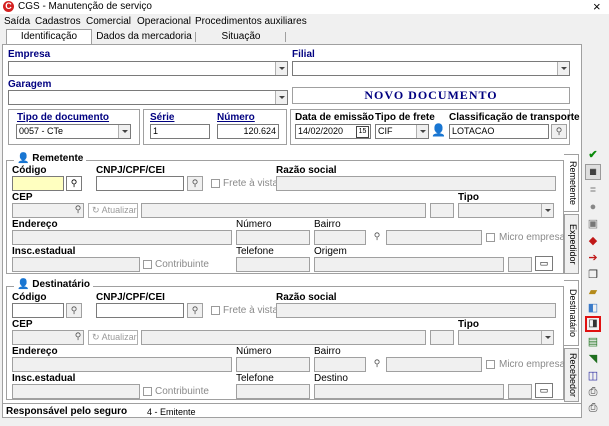  Describe the element at coordinates (431, 68) in the screenshot. I see `filial-select` at that location.